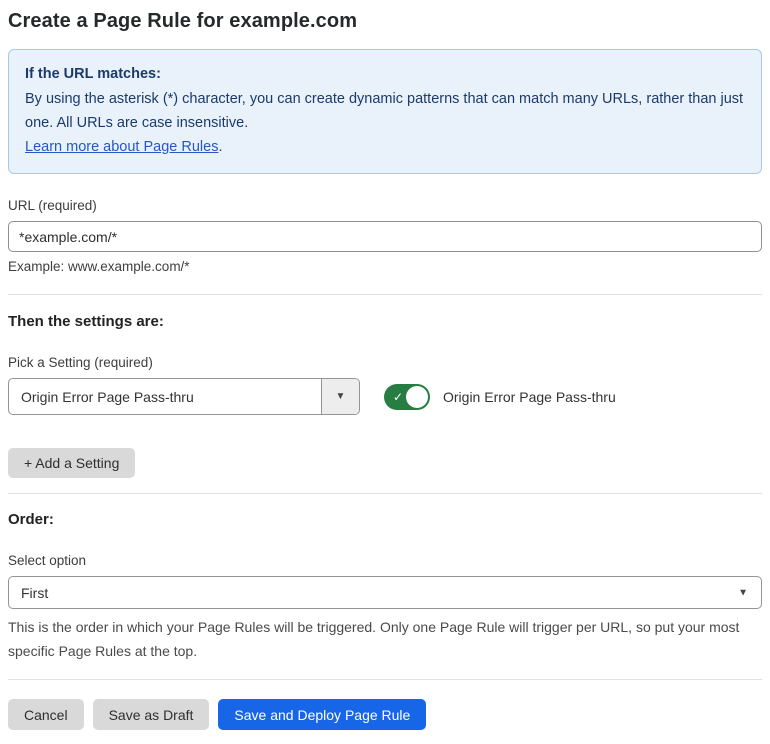 This screenshot has width=770, height=744. I want to click on check-icon: ✓, so click(398, 396).